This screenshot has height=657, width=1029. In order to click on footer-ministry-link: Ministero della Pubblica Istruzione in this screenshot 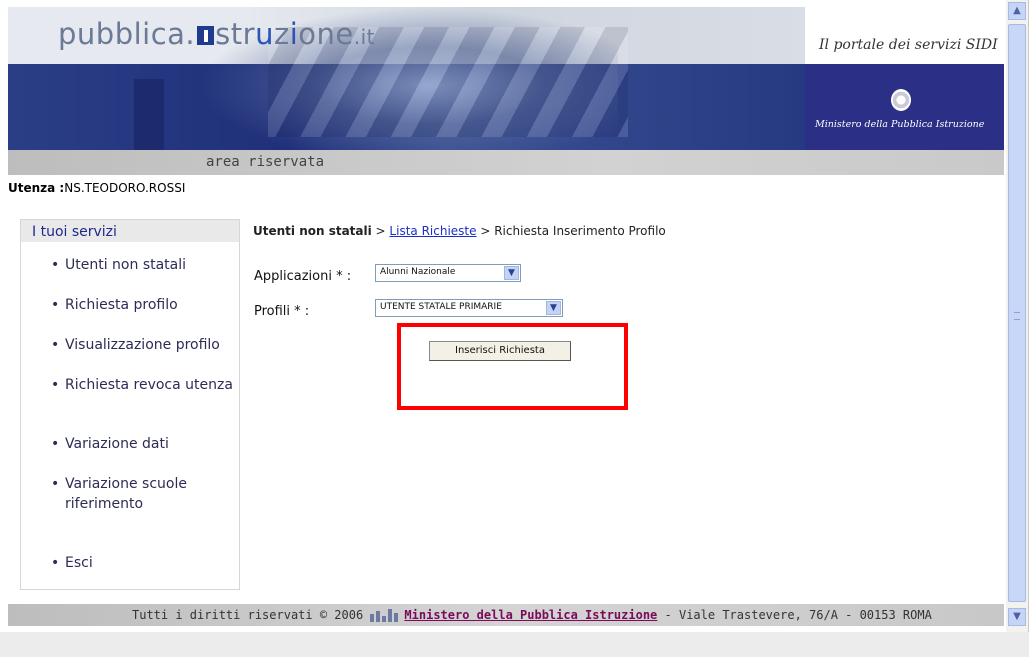, I will do `click(530, 615)`.